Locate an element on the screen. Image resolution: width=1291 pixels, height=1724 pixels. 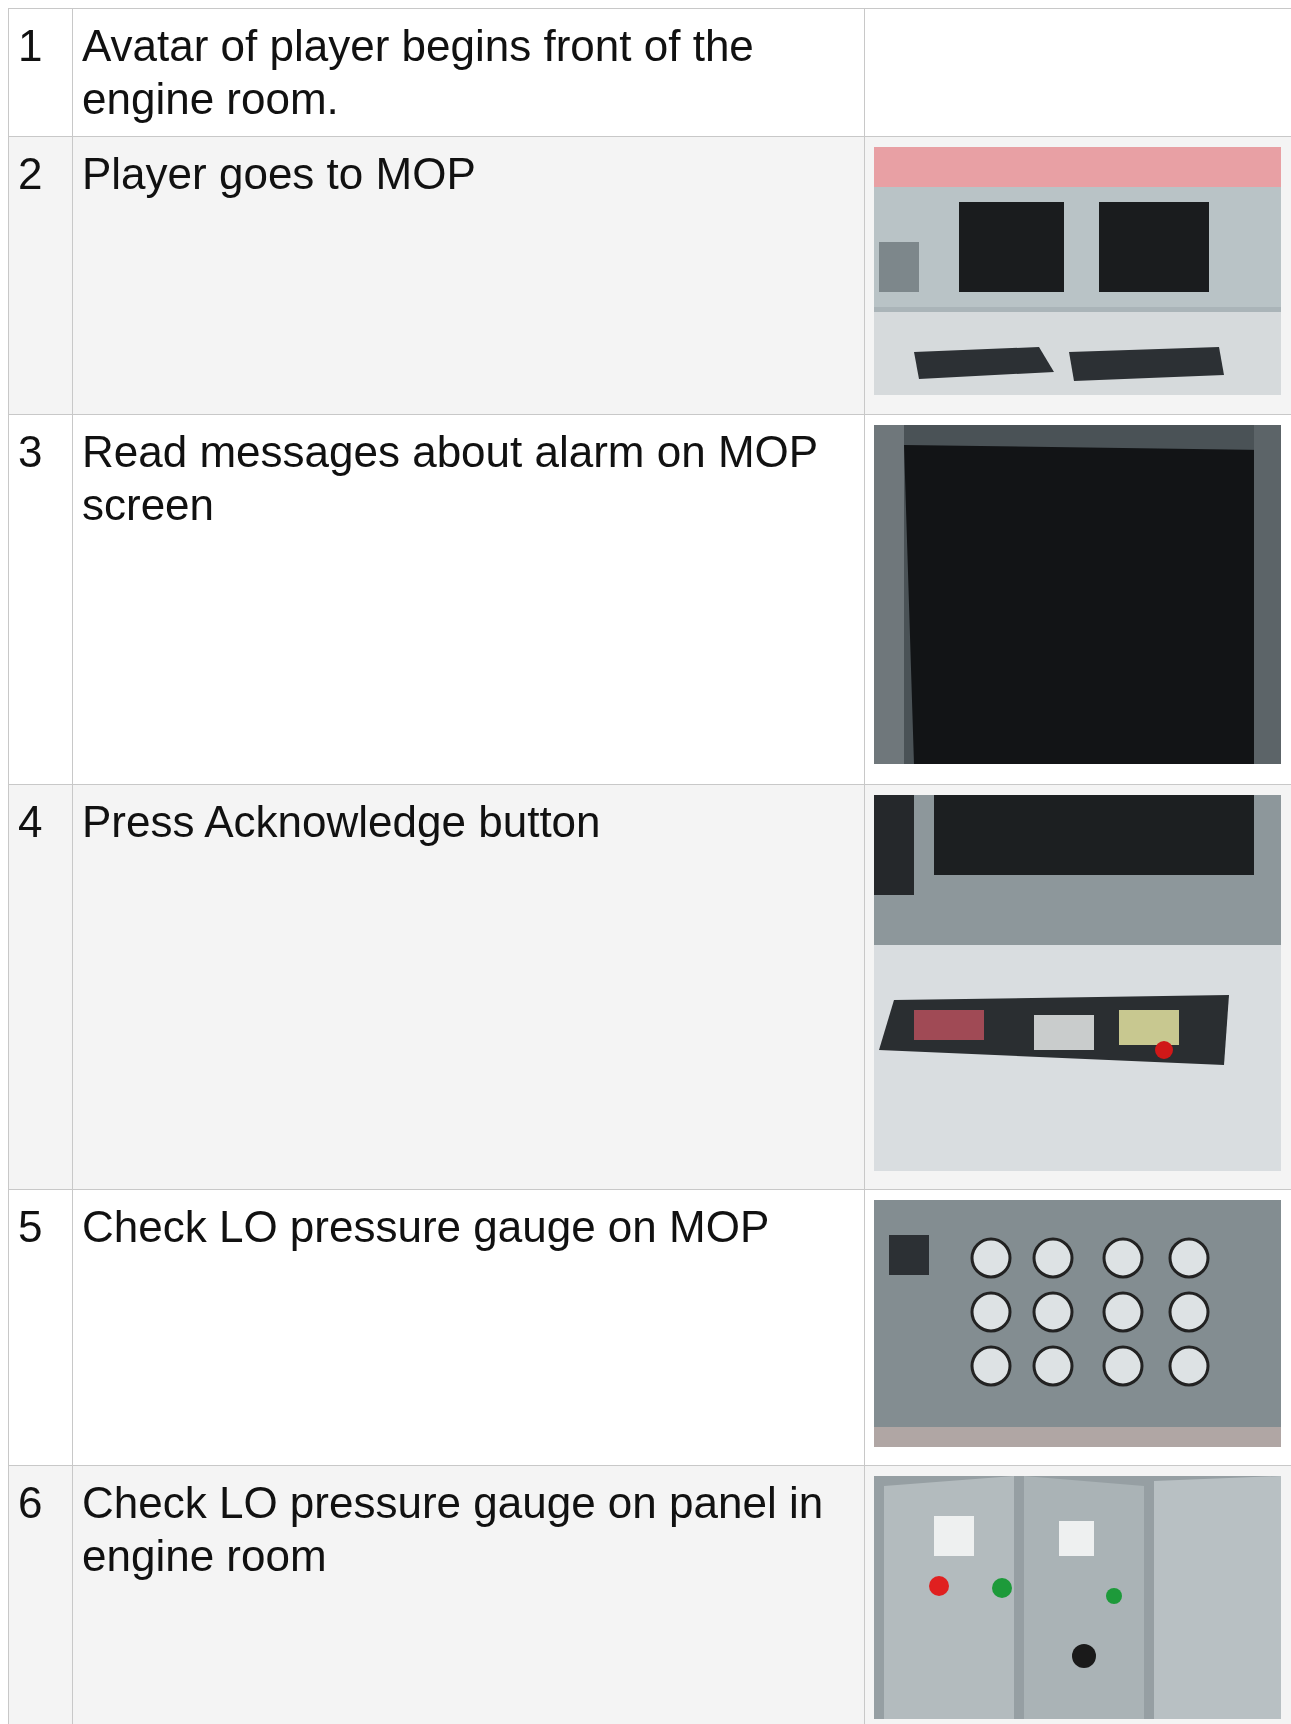
step-description: Check LO pressure gauge on MOP is located at coordinates (426, 1227).